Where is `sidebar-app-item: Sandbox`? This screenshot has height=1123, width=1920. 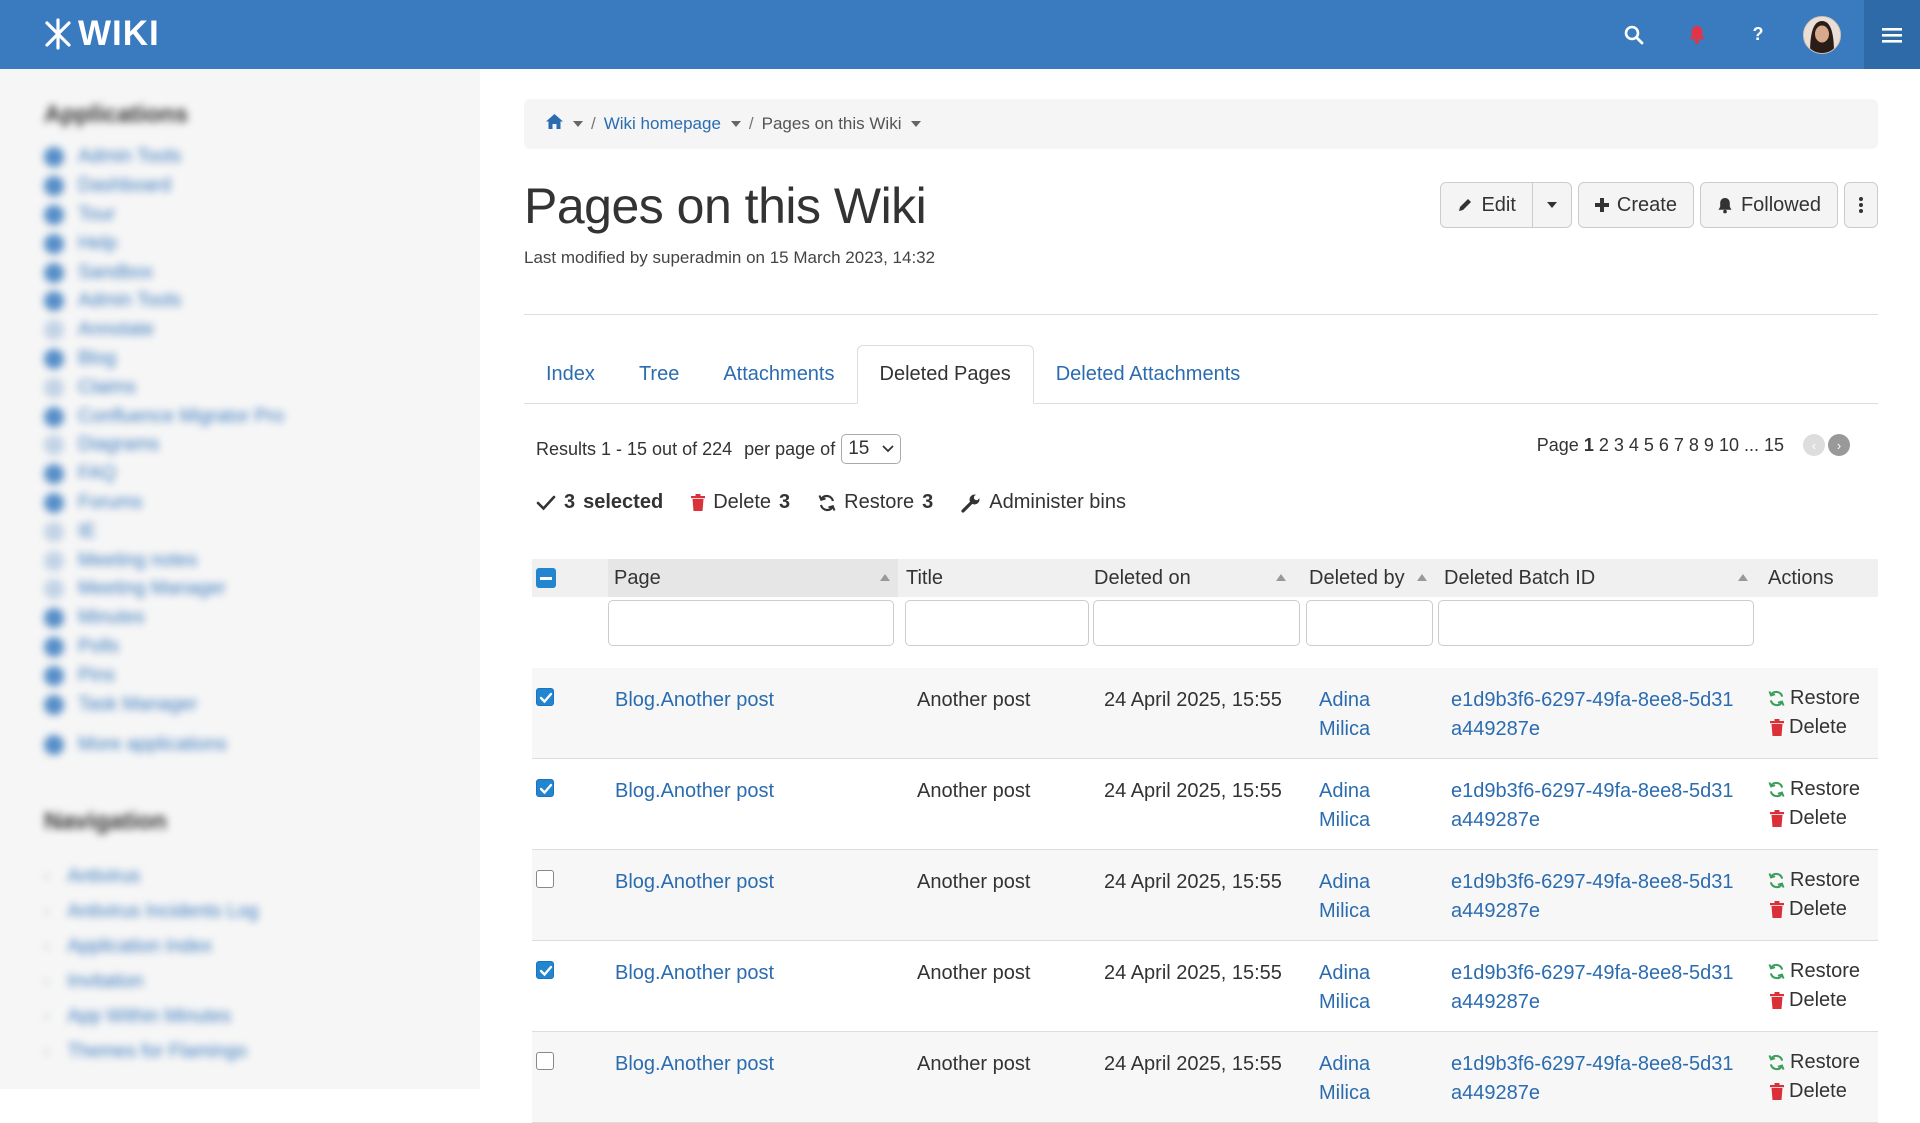 sidebar-app-item: Sandbox is located at coordinates (262, 272).